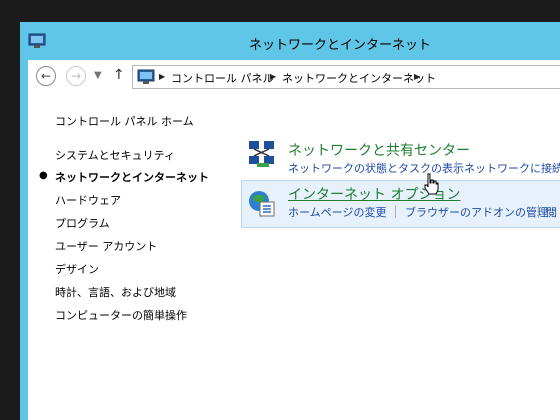 This screenshot has height=420, width=560. I want to click on task-browsing-history: 閲, so click(551, 212).